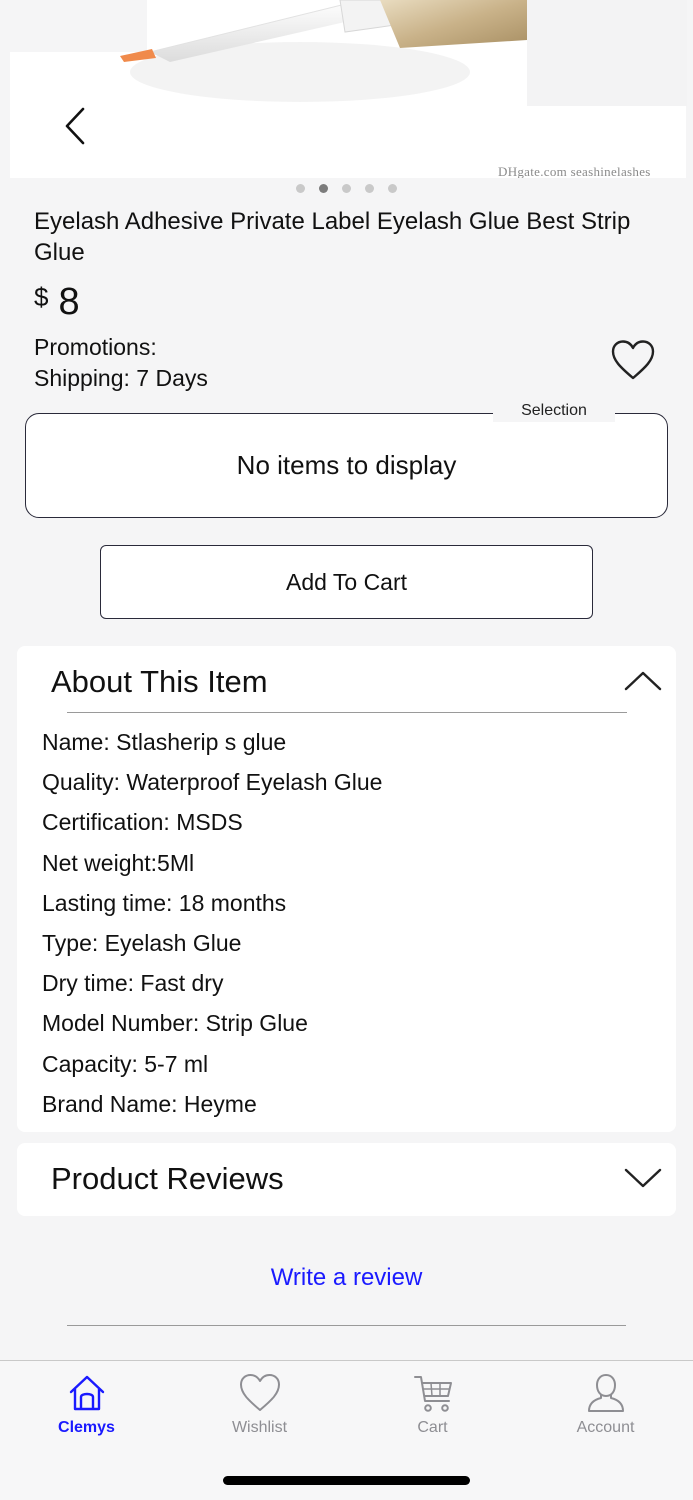 The height and width of the screenshot is (1500, 693). I want to click on price-value: 8, so click(69, 302).